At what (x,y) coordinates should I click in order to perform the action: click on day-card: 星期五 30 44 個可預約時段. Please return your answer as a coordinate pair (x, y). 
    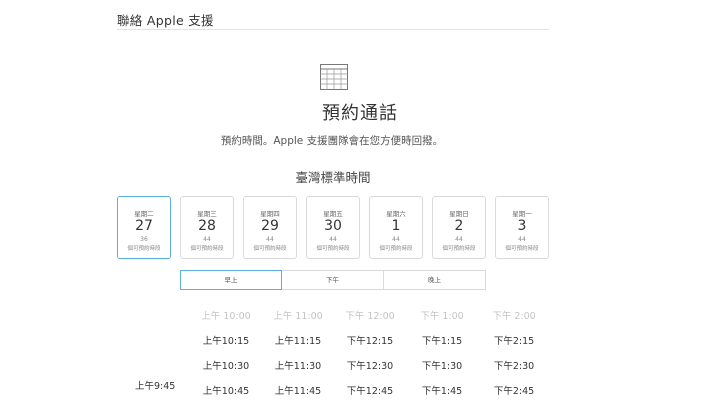
    Looking at the image, I should click on (333, 227).